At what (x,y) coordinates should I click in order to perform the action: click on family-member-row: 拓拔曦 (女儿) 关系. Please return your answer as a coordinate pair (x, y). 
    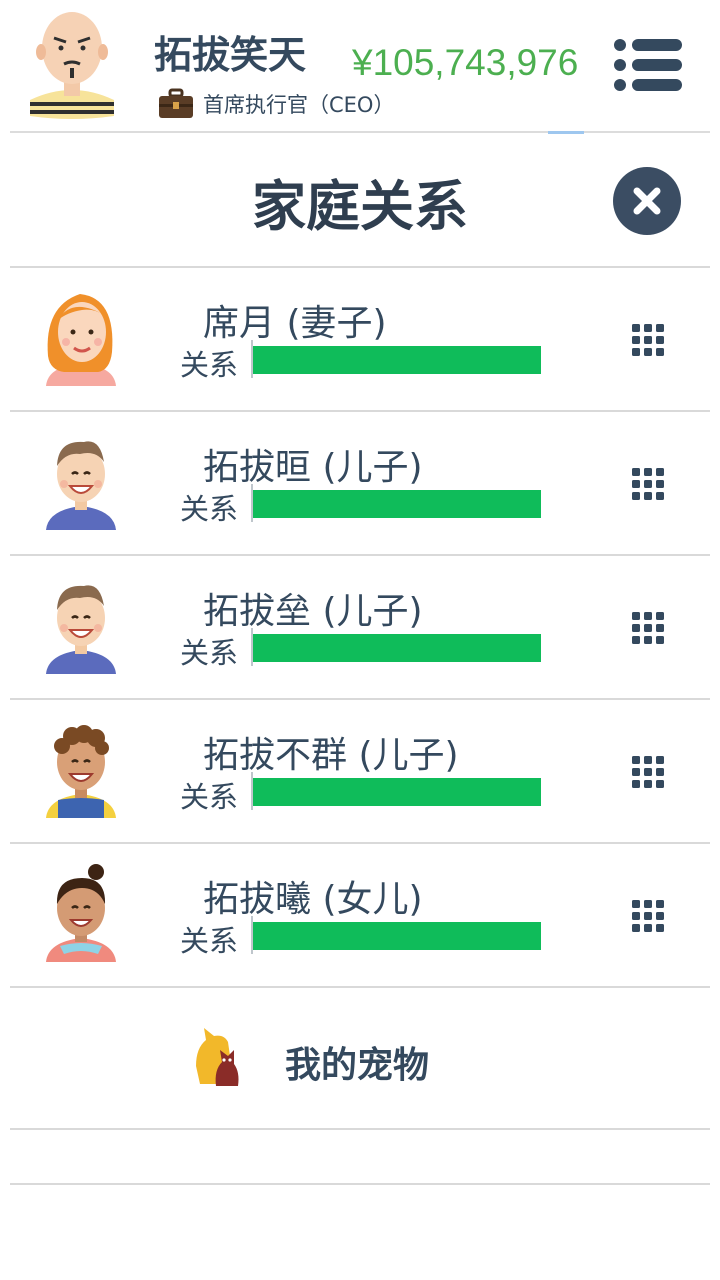
    Looking at the image, I should click on (360, 916).